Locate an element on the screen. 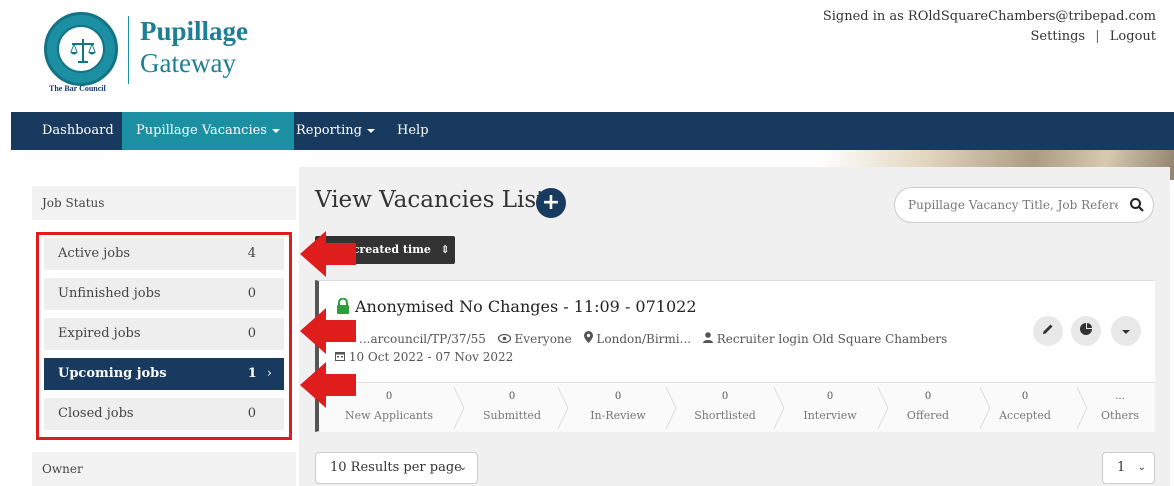 Image resolution: width=1174 pixels, height=486 pixels. owner-heading: Owner is located at coordinates (164, 469).